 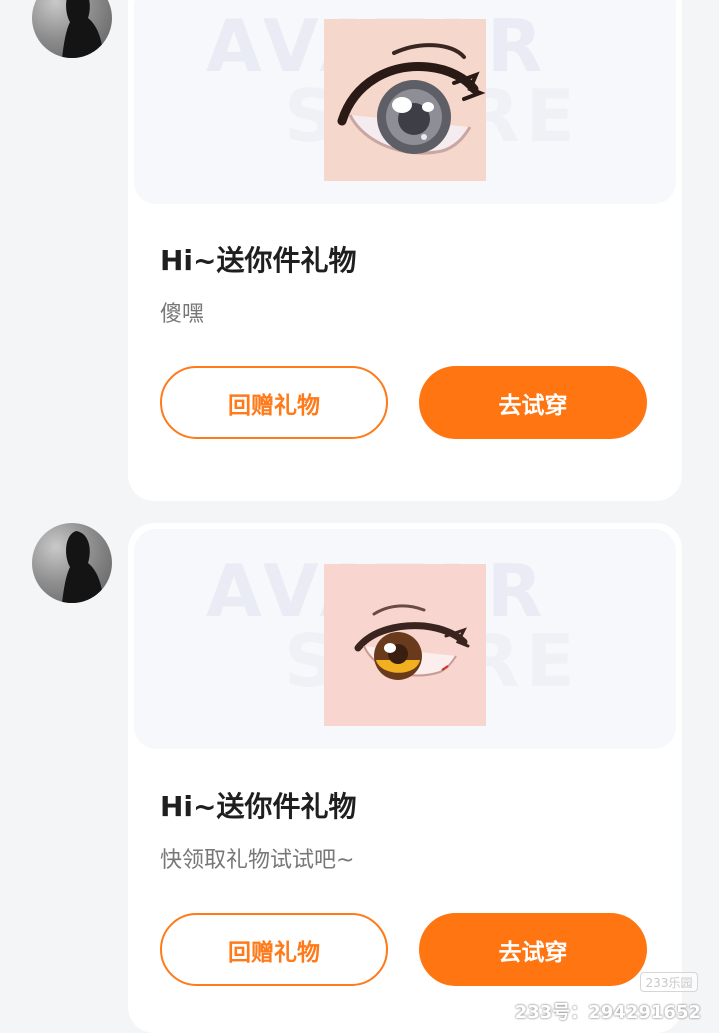 What do you see at coordinates (182, 314) in the screenshot?
I see `message-text: 傻嘿` at bounding box center [182, 314].